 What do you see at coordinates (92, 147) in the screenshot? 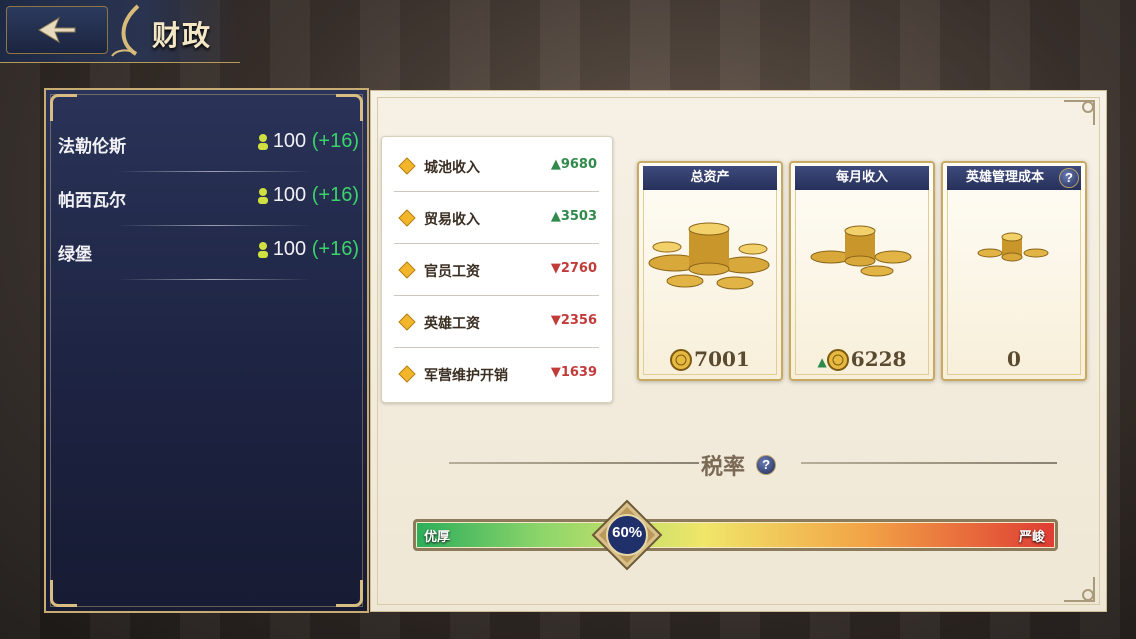
I see `city-name: 法勒伦斯` at bounding box center [92, 147].